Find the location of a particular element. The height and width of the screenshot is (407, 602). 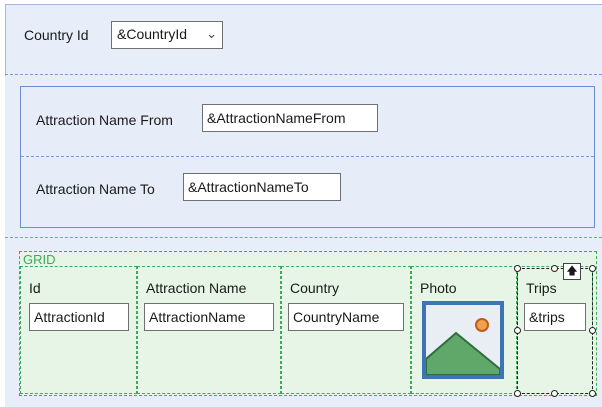

photo-placeholder-icon is located at coordinates (463, 340).